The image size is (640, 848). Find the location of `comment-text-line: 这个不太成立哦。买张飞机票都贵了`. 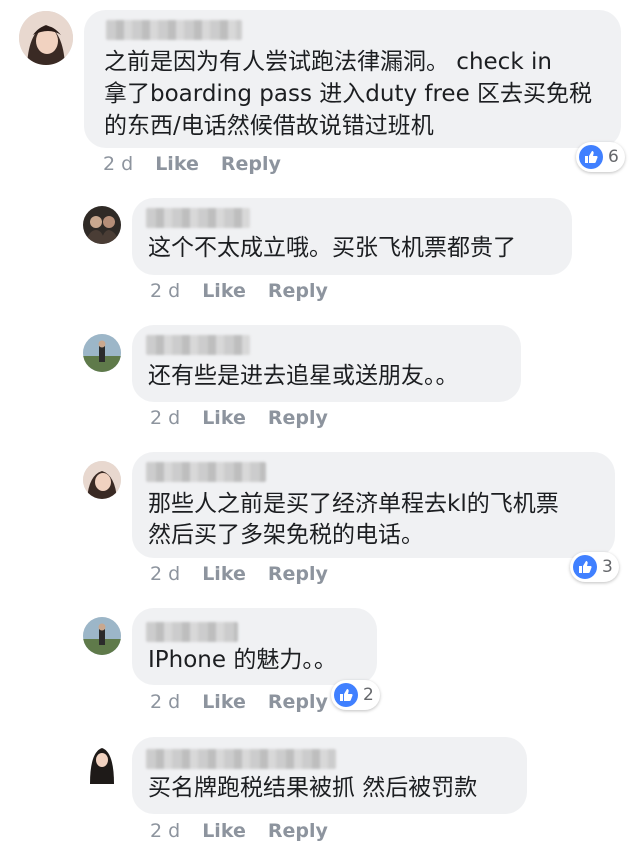

comment-text-line: 这个不太成立哦。买张飞机票都贵了 is located at coordinates (332, 248).